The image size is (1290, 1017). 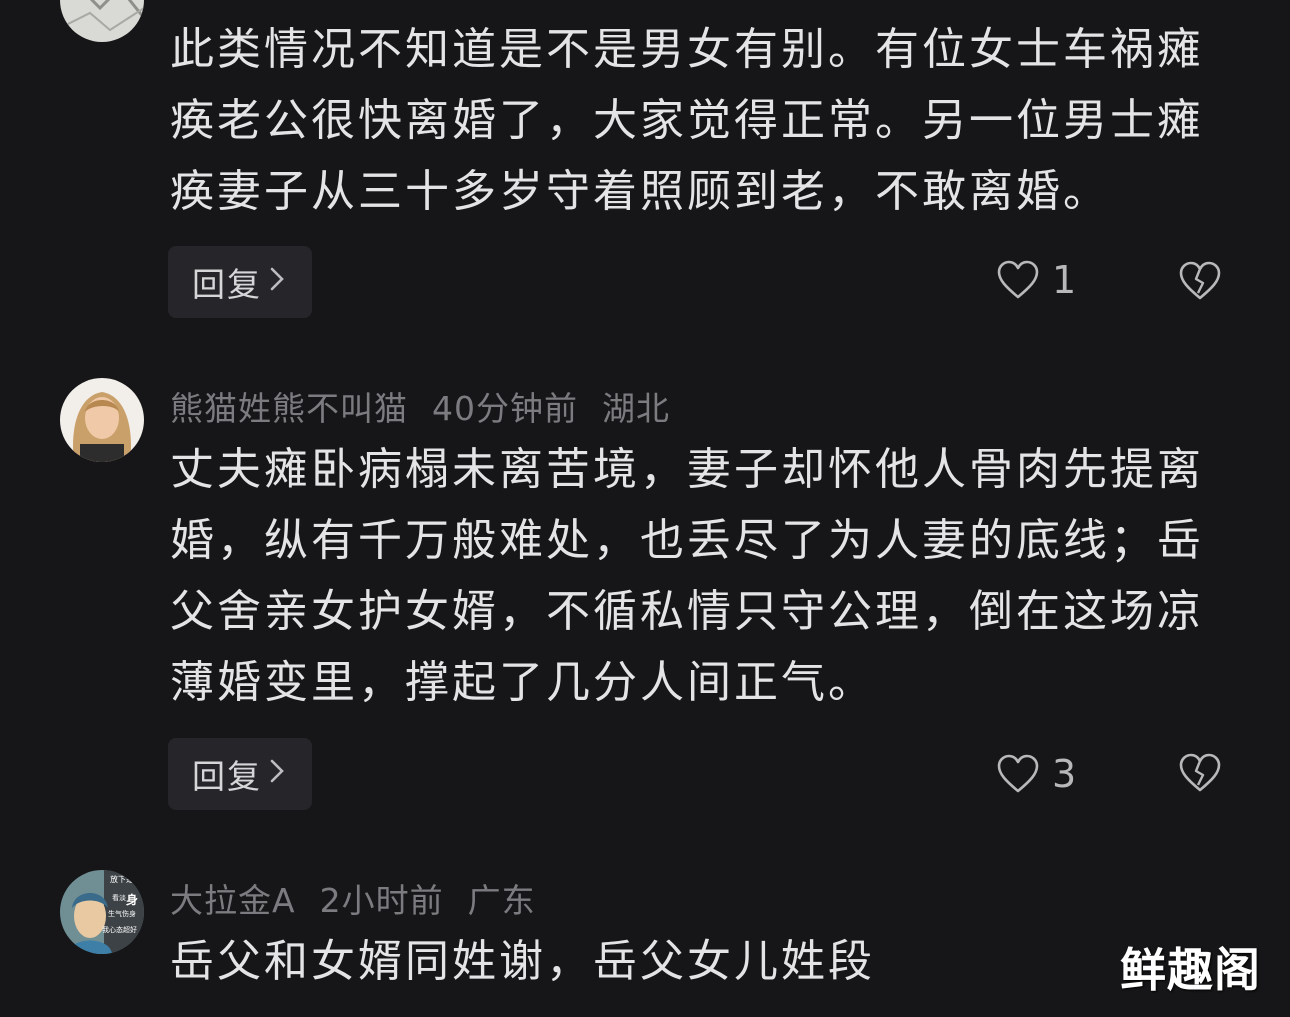 I want to click on region: 湖北, so click(x=636, y=408).